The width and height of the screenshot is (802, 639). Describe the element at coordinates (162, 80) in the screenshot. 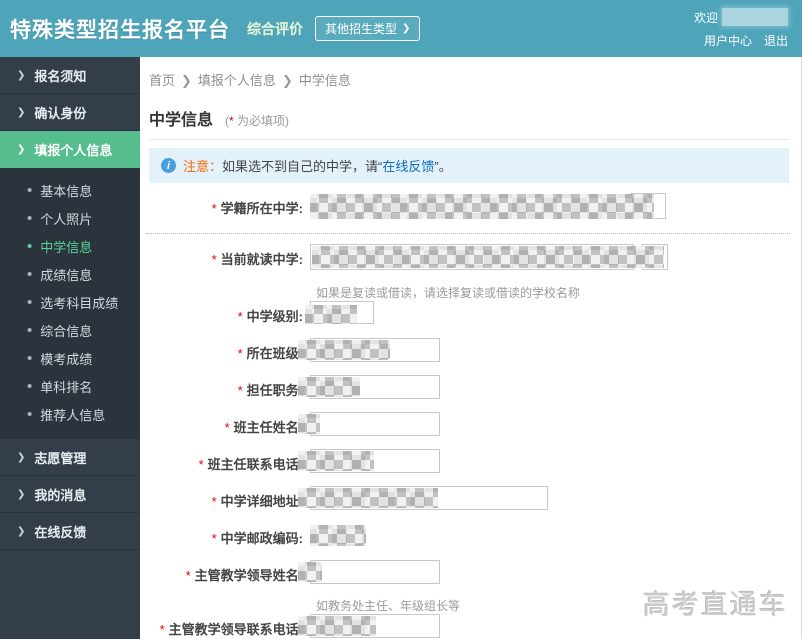

I see `breadcrumb-item-首页: 首页` at that location.